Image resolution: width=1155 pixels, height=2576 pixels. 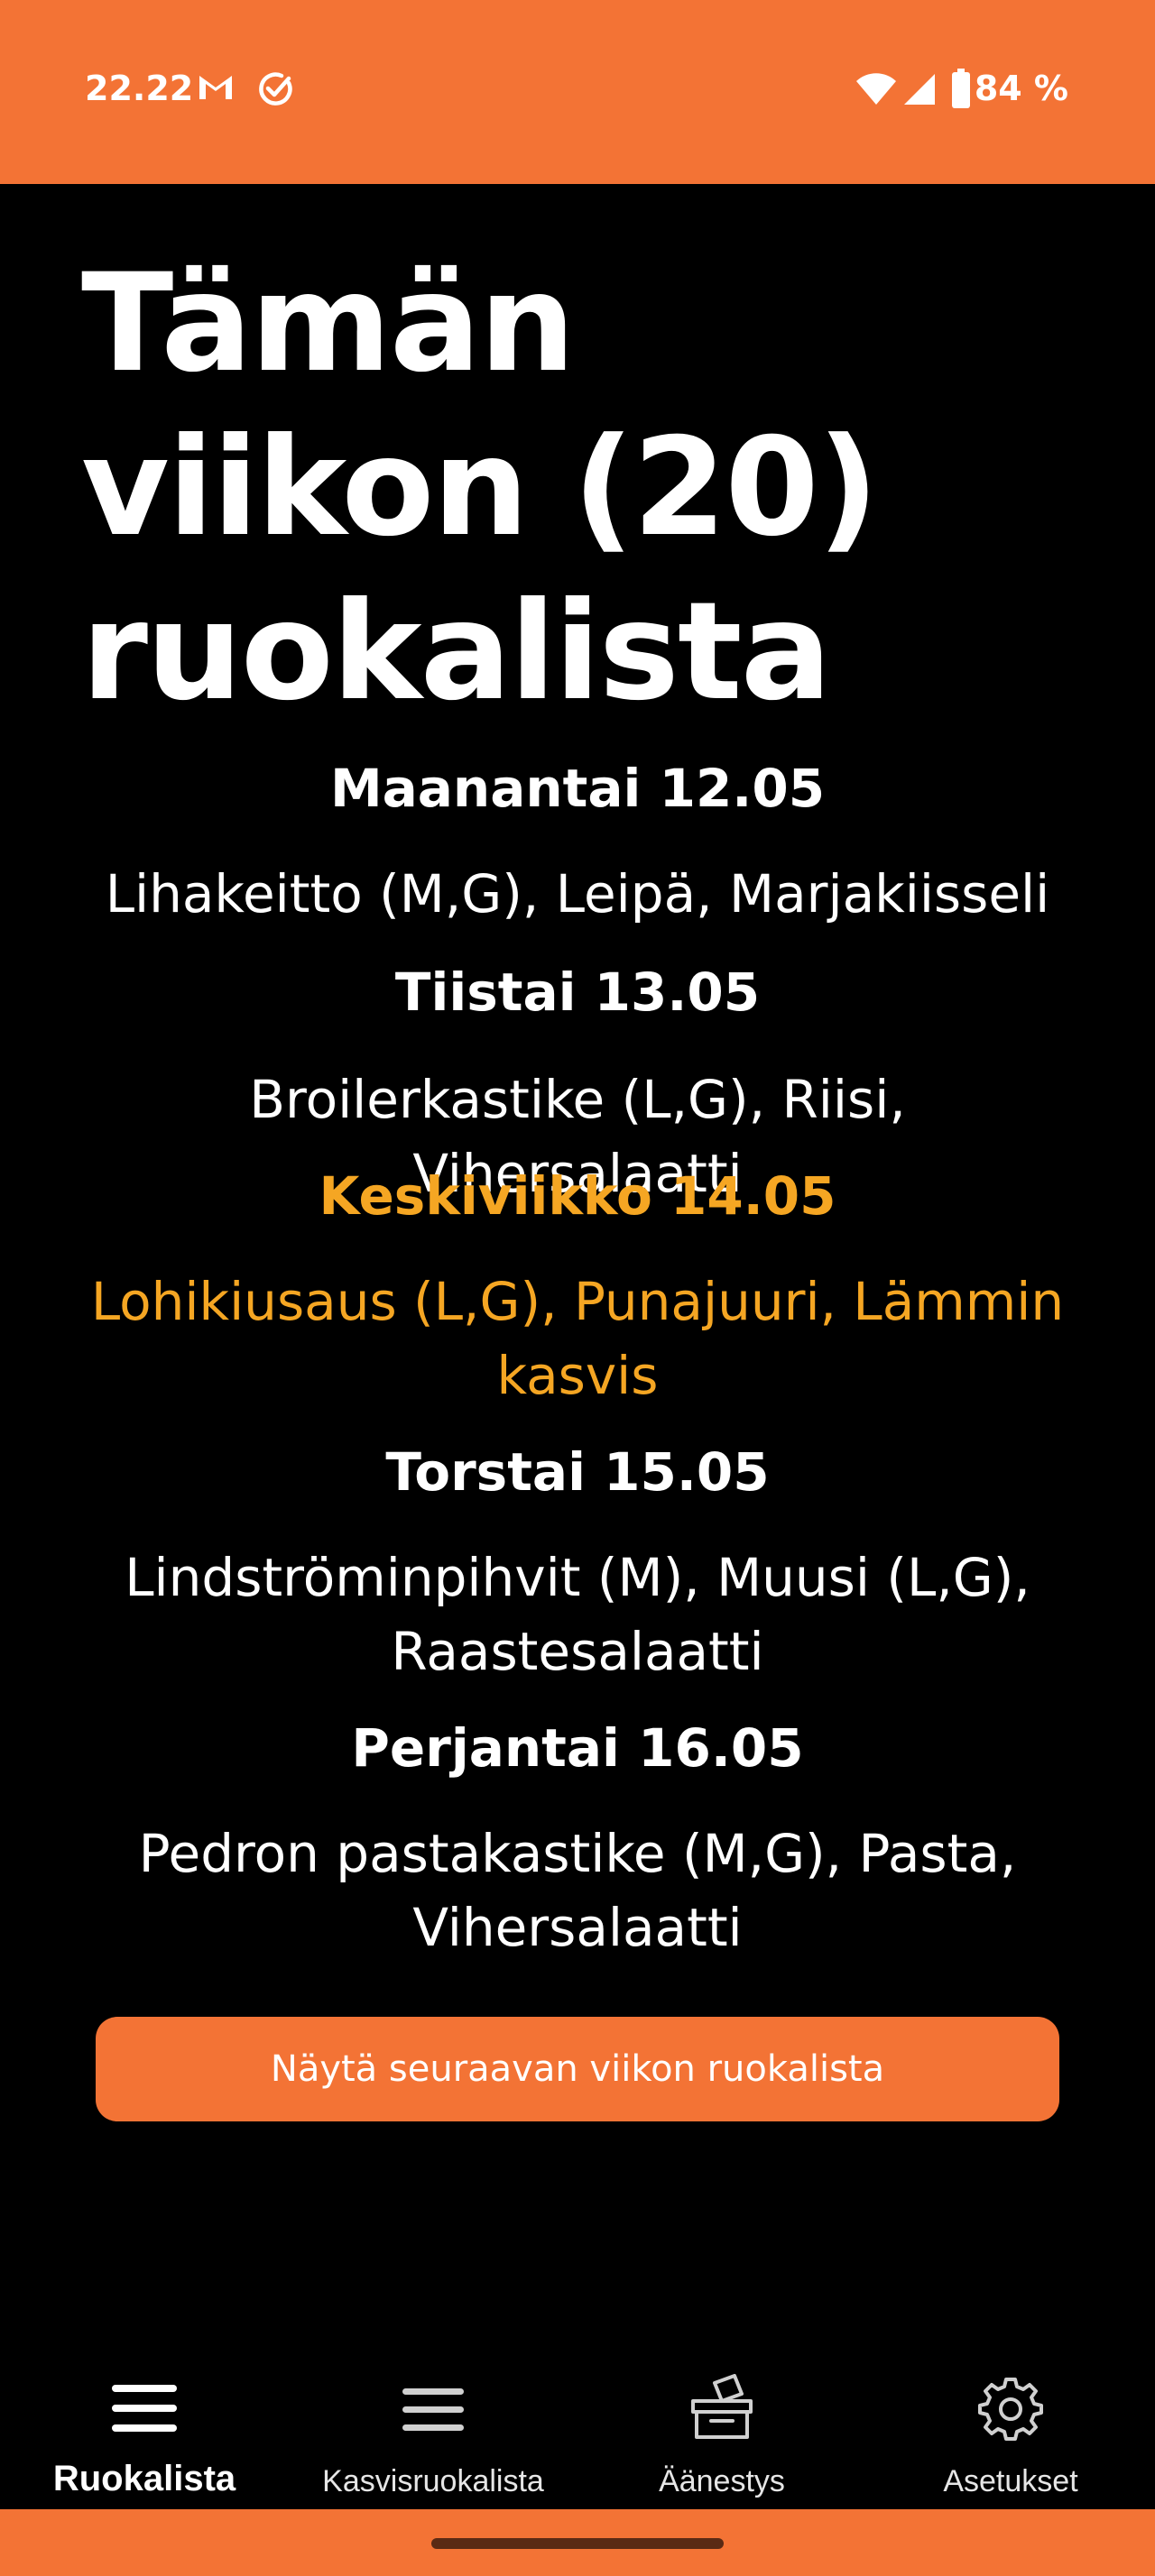 What do you see at coordinates (577, 789) in the screenshot?
I see `day-title: Maanantai 12.05` at bounding box center [577, 789].